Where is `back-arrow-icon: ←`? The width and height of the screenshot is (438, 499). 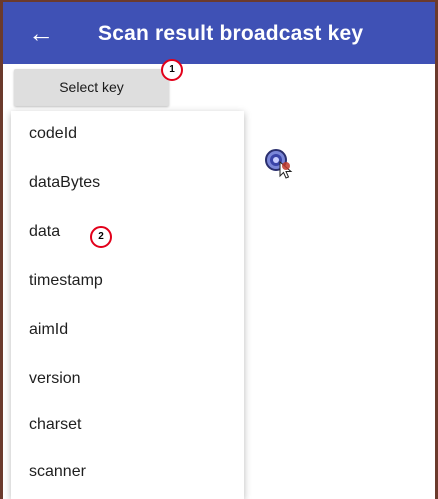 back-arrow-icon: ← is located at coordinates (41, 35).